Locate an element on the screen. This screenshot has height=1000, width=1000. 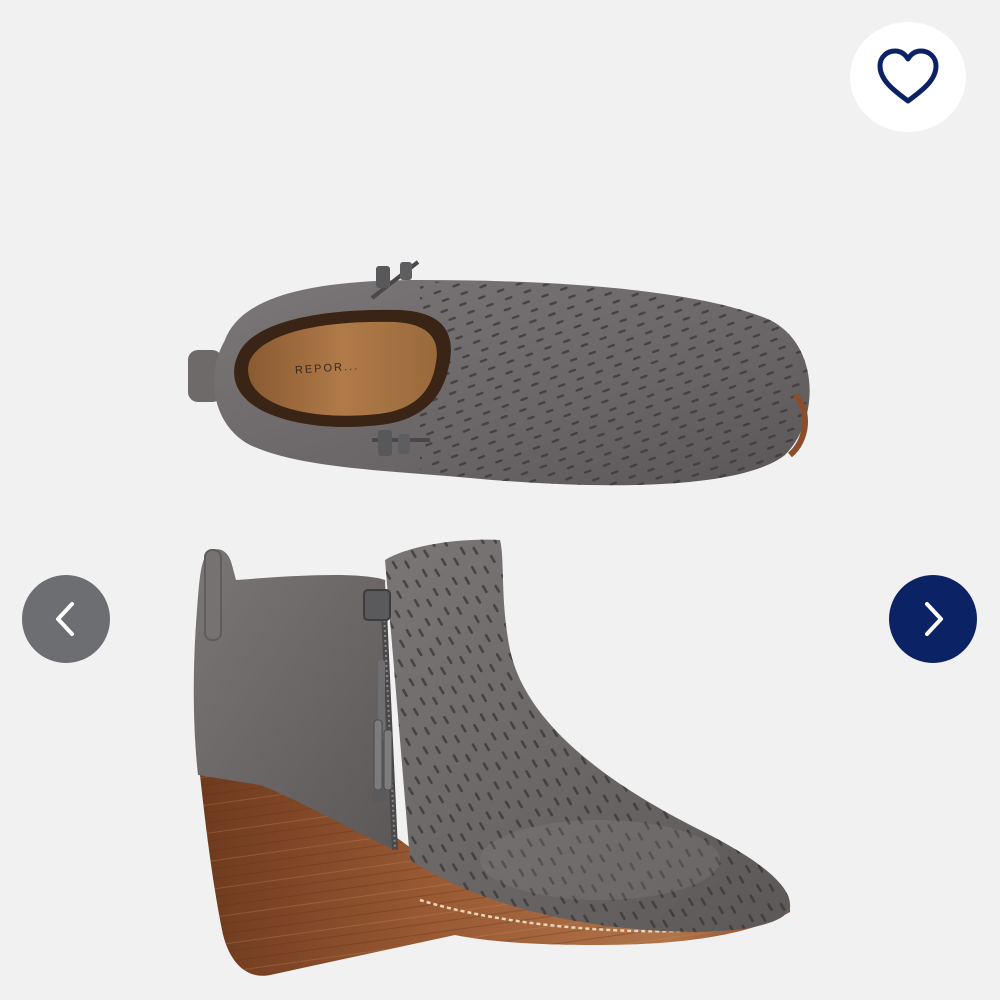
heart-outline-icon is located at coordinates (908, 76).